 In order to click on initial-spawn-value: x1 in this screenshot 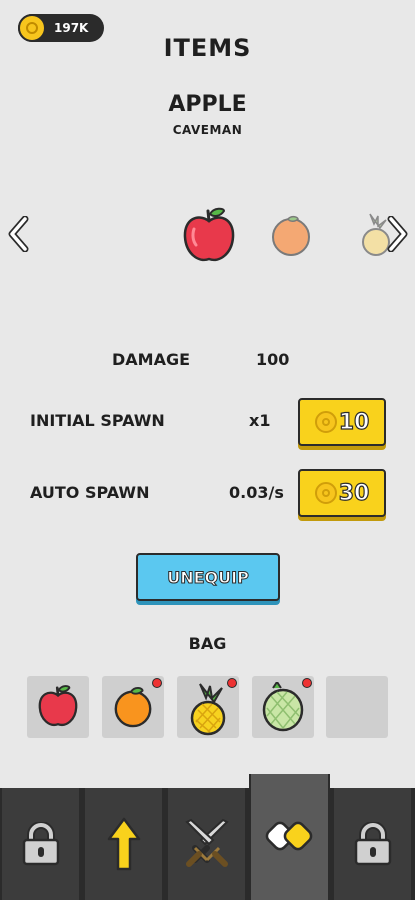, I will do `click(260, 420)`.